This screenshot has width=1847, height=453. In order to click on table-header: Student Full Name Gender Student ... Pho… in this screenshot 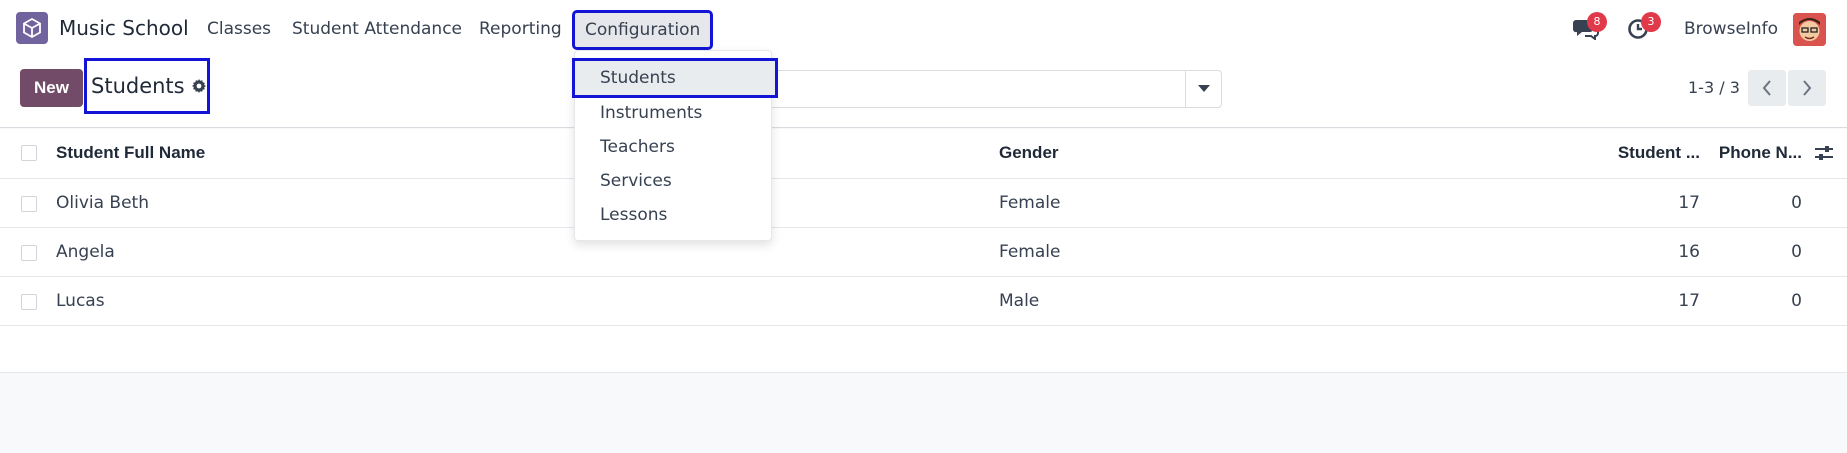, I will do `click(923, 154)`.